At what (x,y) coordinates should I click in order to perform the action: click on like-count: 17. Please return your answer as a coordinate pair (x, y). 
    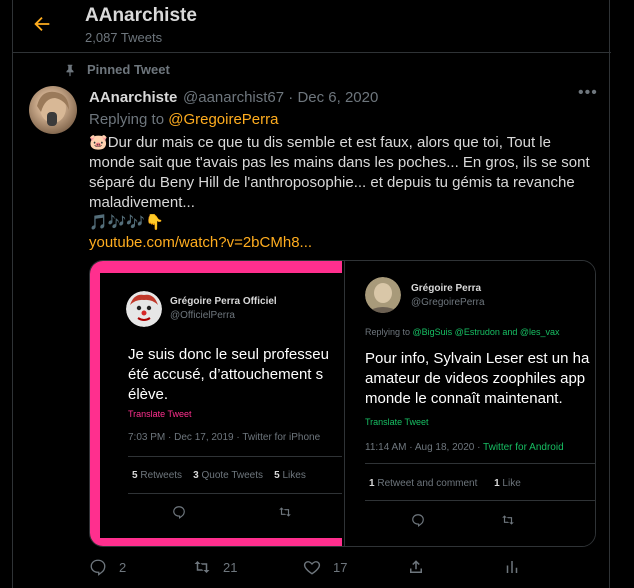
    Looking at the image, I should click on (340, 567).